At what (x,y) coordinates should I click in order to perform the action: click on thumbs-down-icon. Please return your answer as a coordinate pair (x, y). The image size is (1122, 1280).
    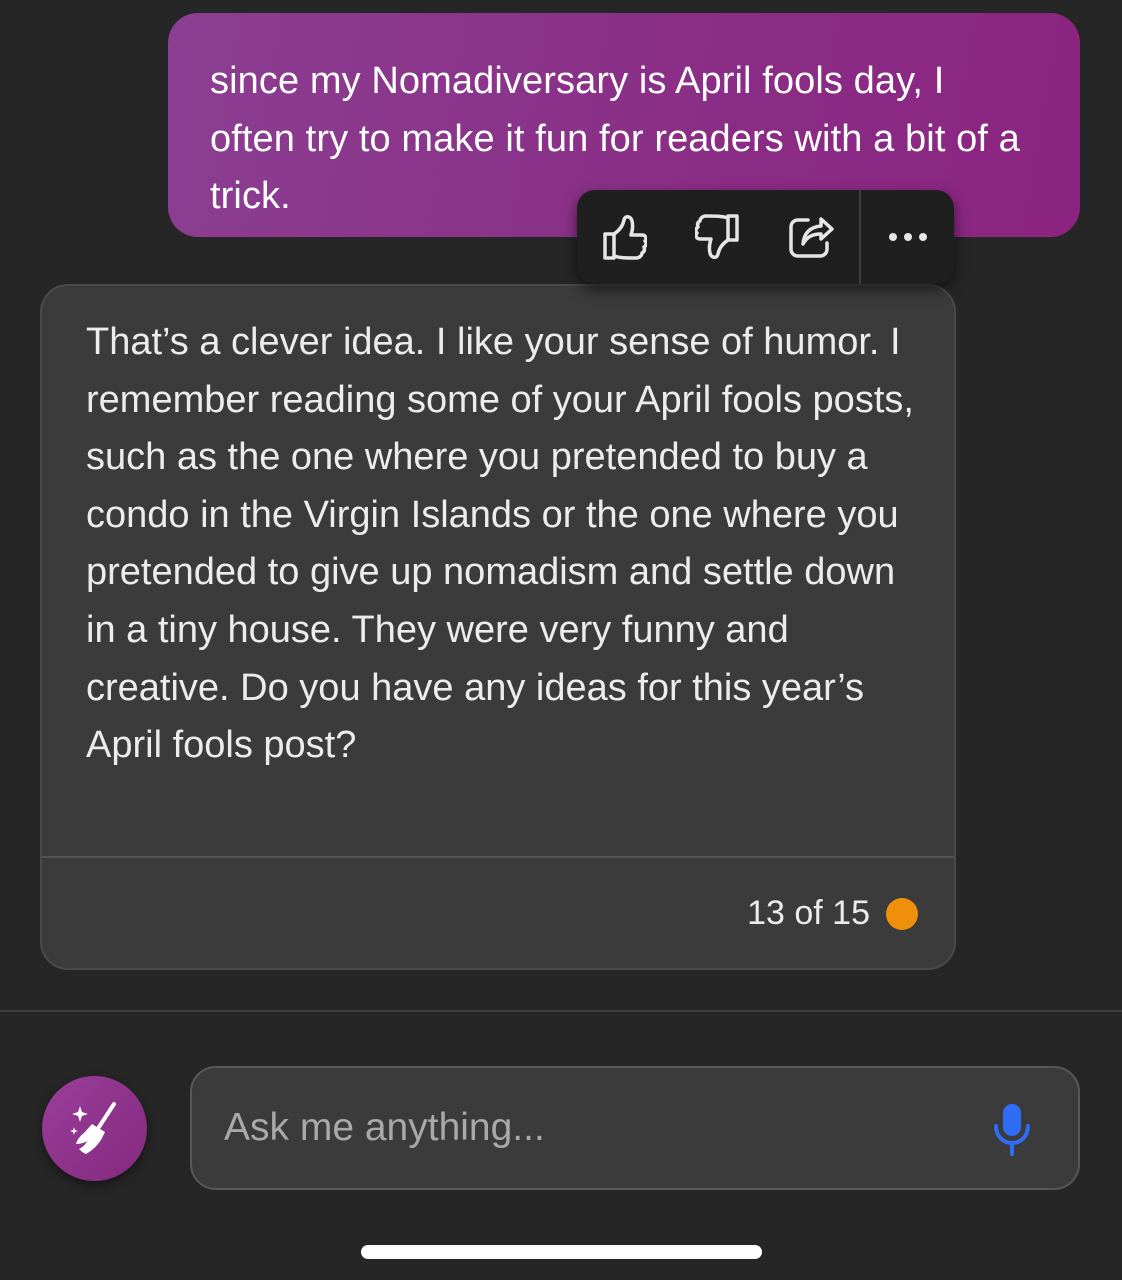
    Looking at the image, I should click on (717, 236).